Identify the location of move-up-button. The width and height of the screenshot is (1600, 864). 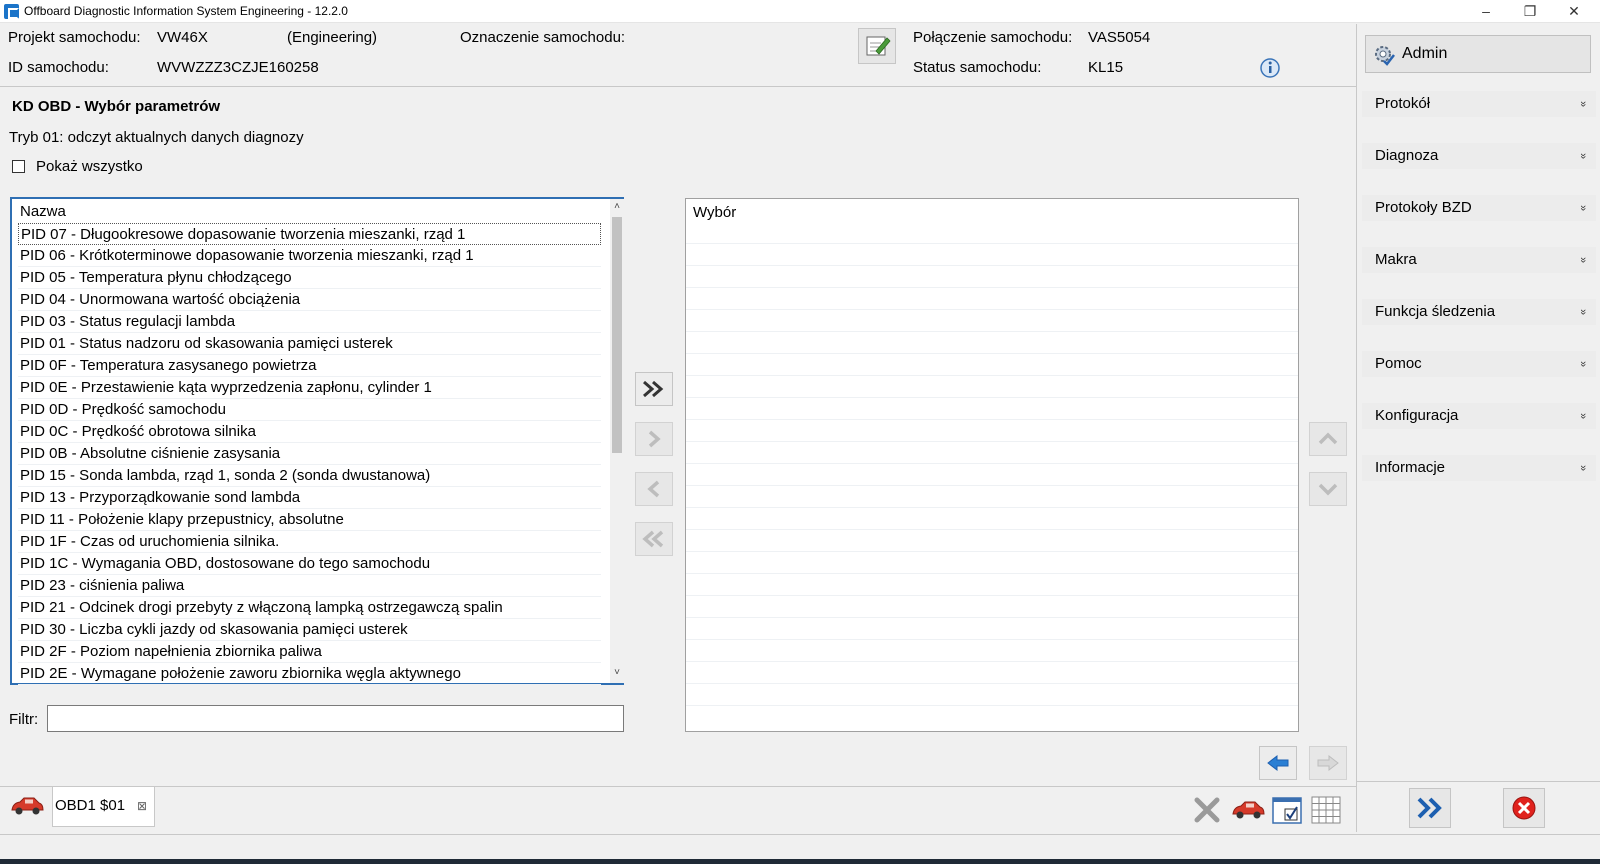
(1328, 439).